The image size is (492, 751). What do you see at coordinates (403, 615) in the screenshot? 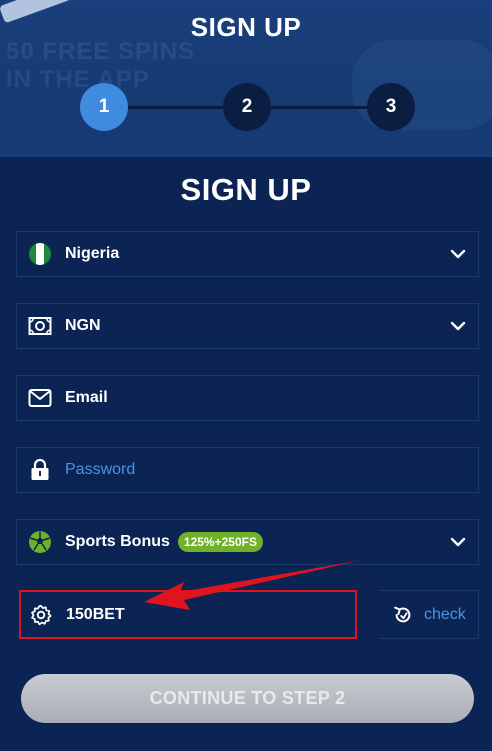
I see `refresh-icon` at bounding box center [403, 615].